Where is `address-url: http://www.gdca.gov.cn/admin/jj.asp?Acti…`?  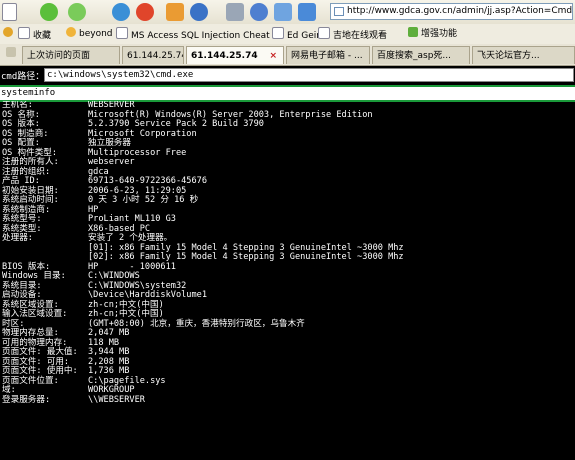 address-url: http://www.gdca.gov.cn/admin/jj.asp?Acti… is located at coordinates (460, 11).